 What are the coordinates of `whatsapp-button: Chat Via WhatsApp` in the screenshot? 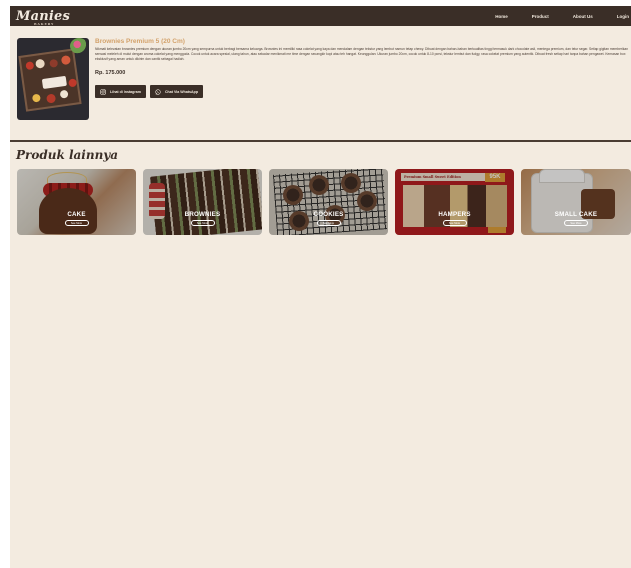 It's located at (176, 91).